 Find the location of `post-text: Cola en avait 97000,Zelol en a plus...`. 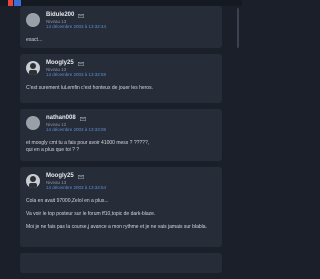

post-text: Cola en avait 97000,Zelol en a plus... is located at coordinates (67, 201).